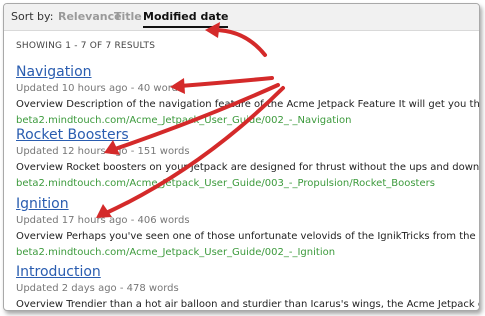 The height and width of the screenshot is (316, 485). What do you see at coordinates (241, 17) in the screenshot?
I see `sort-bar: Sort by: Relevance Title Modified date` at bounding box center [241, 17].